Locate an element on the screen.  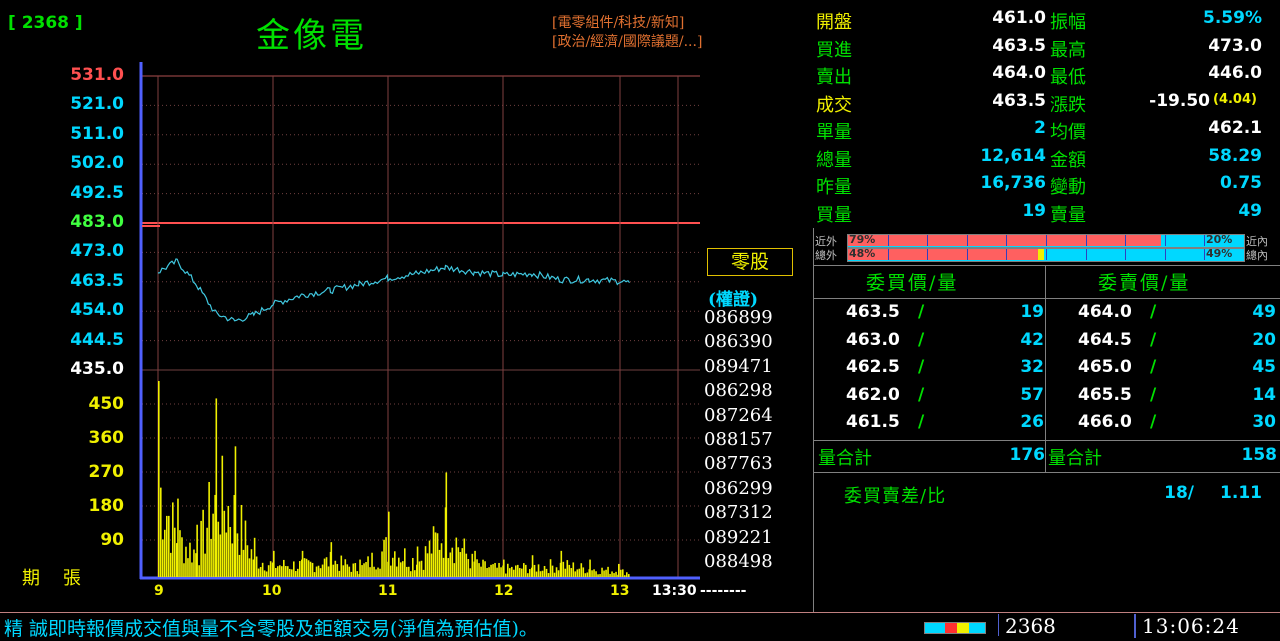
ratio-left-pct: 48% is located at coordinates (862, 253).